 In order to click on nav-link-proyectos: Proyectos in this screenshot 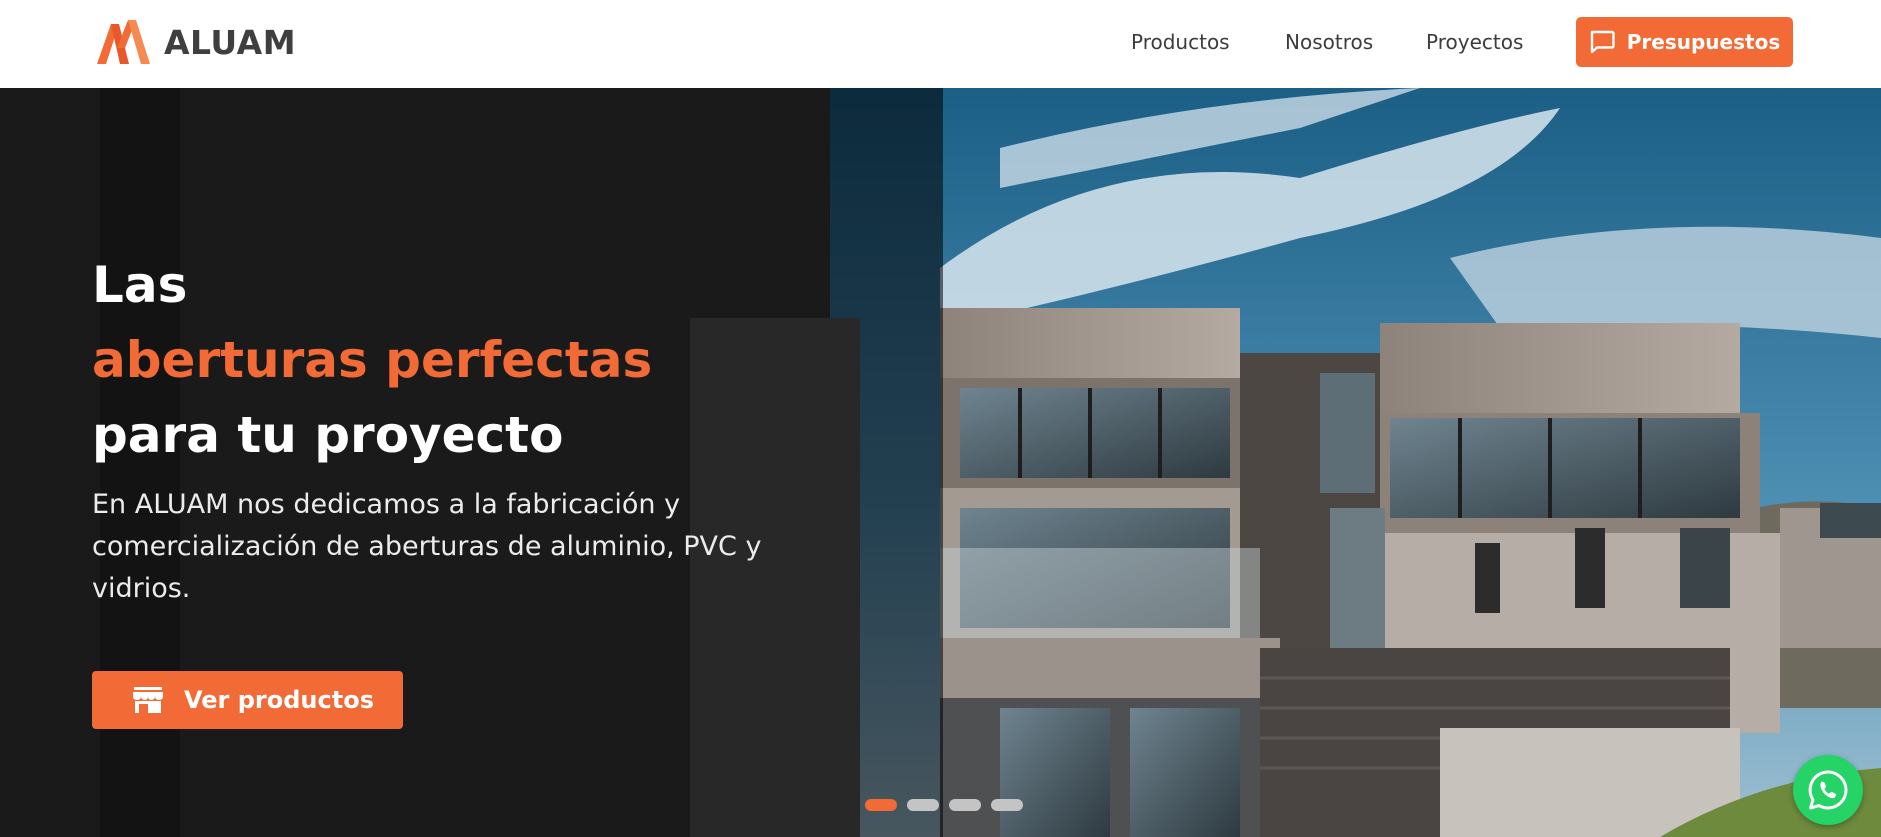, I will do `click(1474, 42)`.